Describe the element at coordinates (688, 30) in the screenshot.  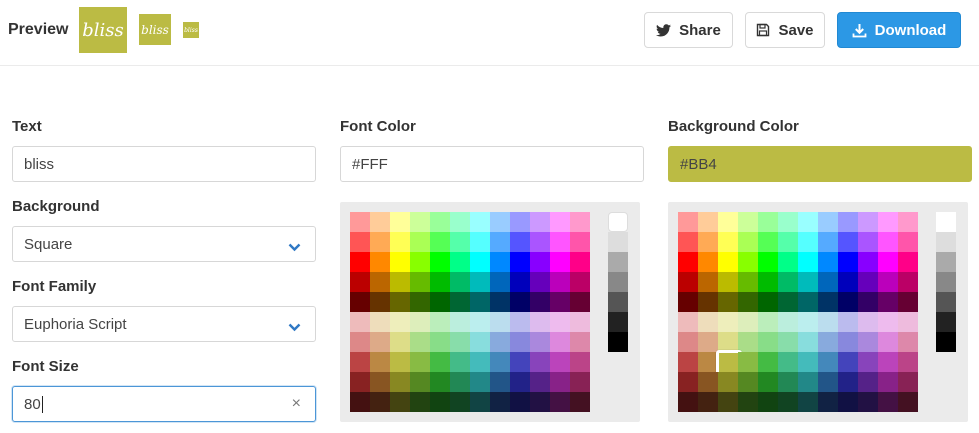
I see `share-button: Share` at that location.